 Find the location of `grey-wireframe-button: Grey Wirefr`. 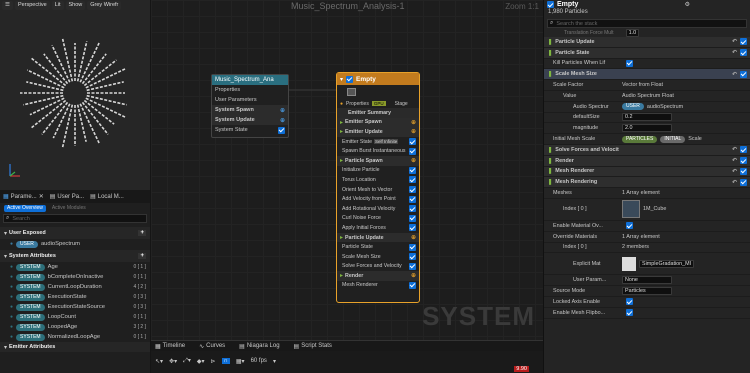

grey-wireframe-button: Grey Wirefr is located at coordinates (104, 5).